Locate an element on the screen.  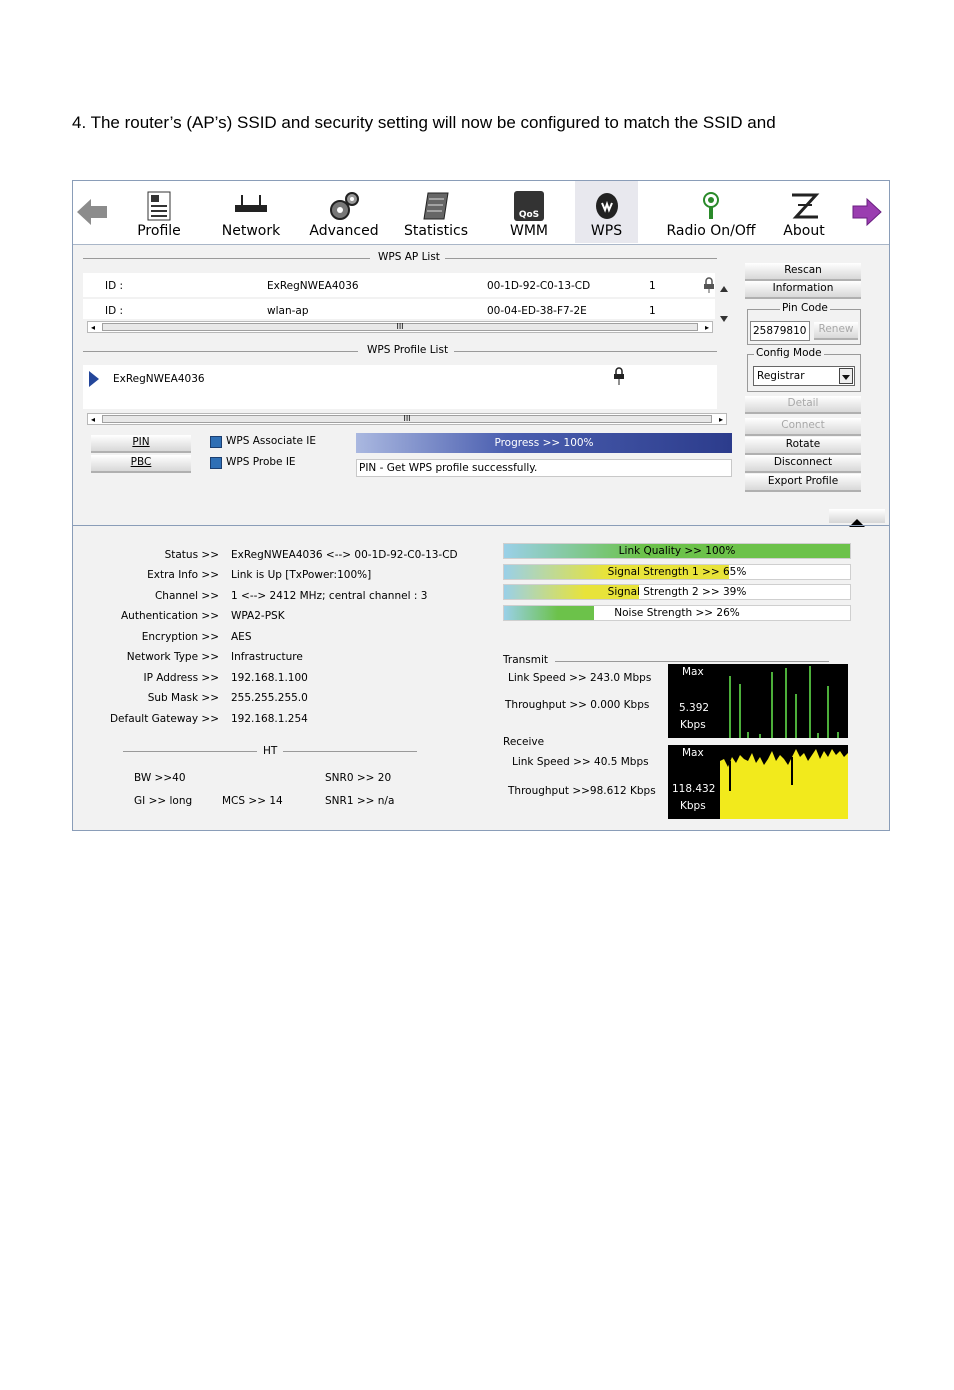
link-quality-label: Link Quality >> 100% is located at coordinates (677, 551).